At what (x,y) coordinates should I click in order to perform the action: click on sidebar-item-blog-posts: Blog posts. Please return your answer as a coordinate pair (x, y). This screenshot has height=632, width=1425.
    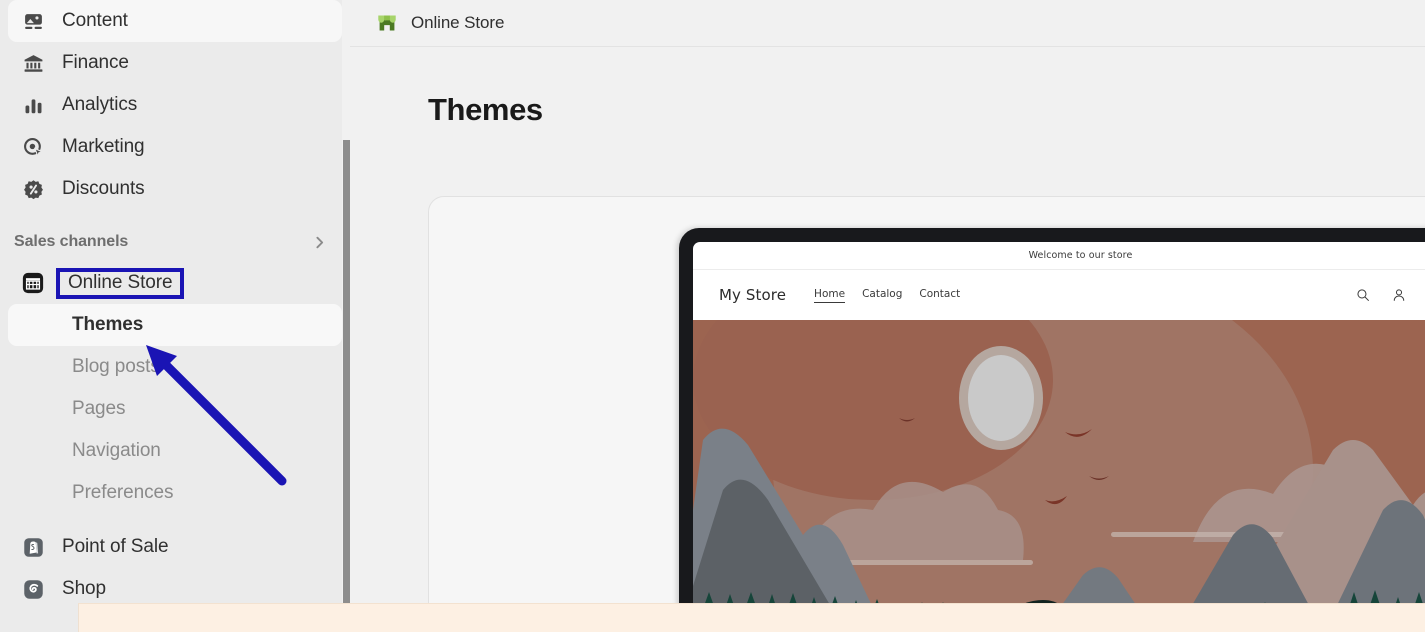
    Looking at the image, I should click on (175, 367).